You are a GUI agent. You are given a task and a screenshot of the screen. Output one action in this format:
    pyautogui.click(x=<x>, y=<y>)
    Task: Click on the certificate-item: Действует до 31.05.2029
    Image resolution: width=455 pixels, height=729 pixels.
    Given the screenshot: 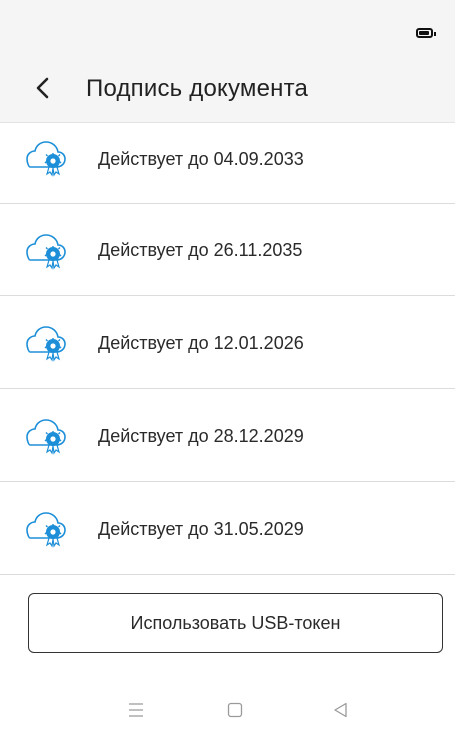 What is the action you would take?
    pyautogui.click(x=227, y=528)
    